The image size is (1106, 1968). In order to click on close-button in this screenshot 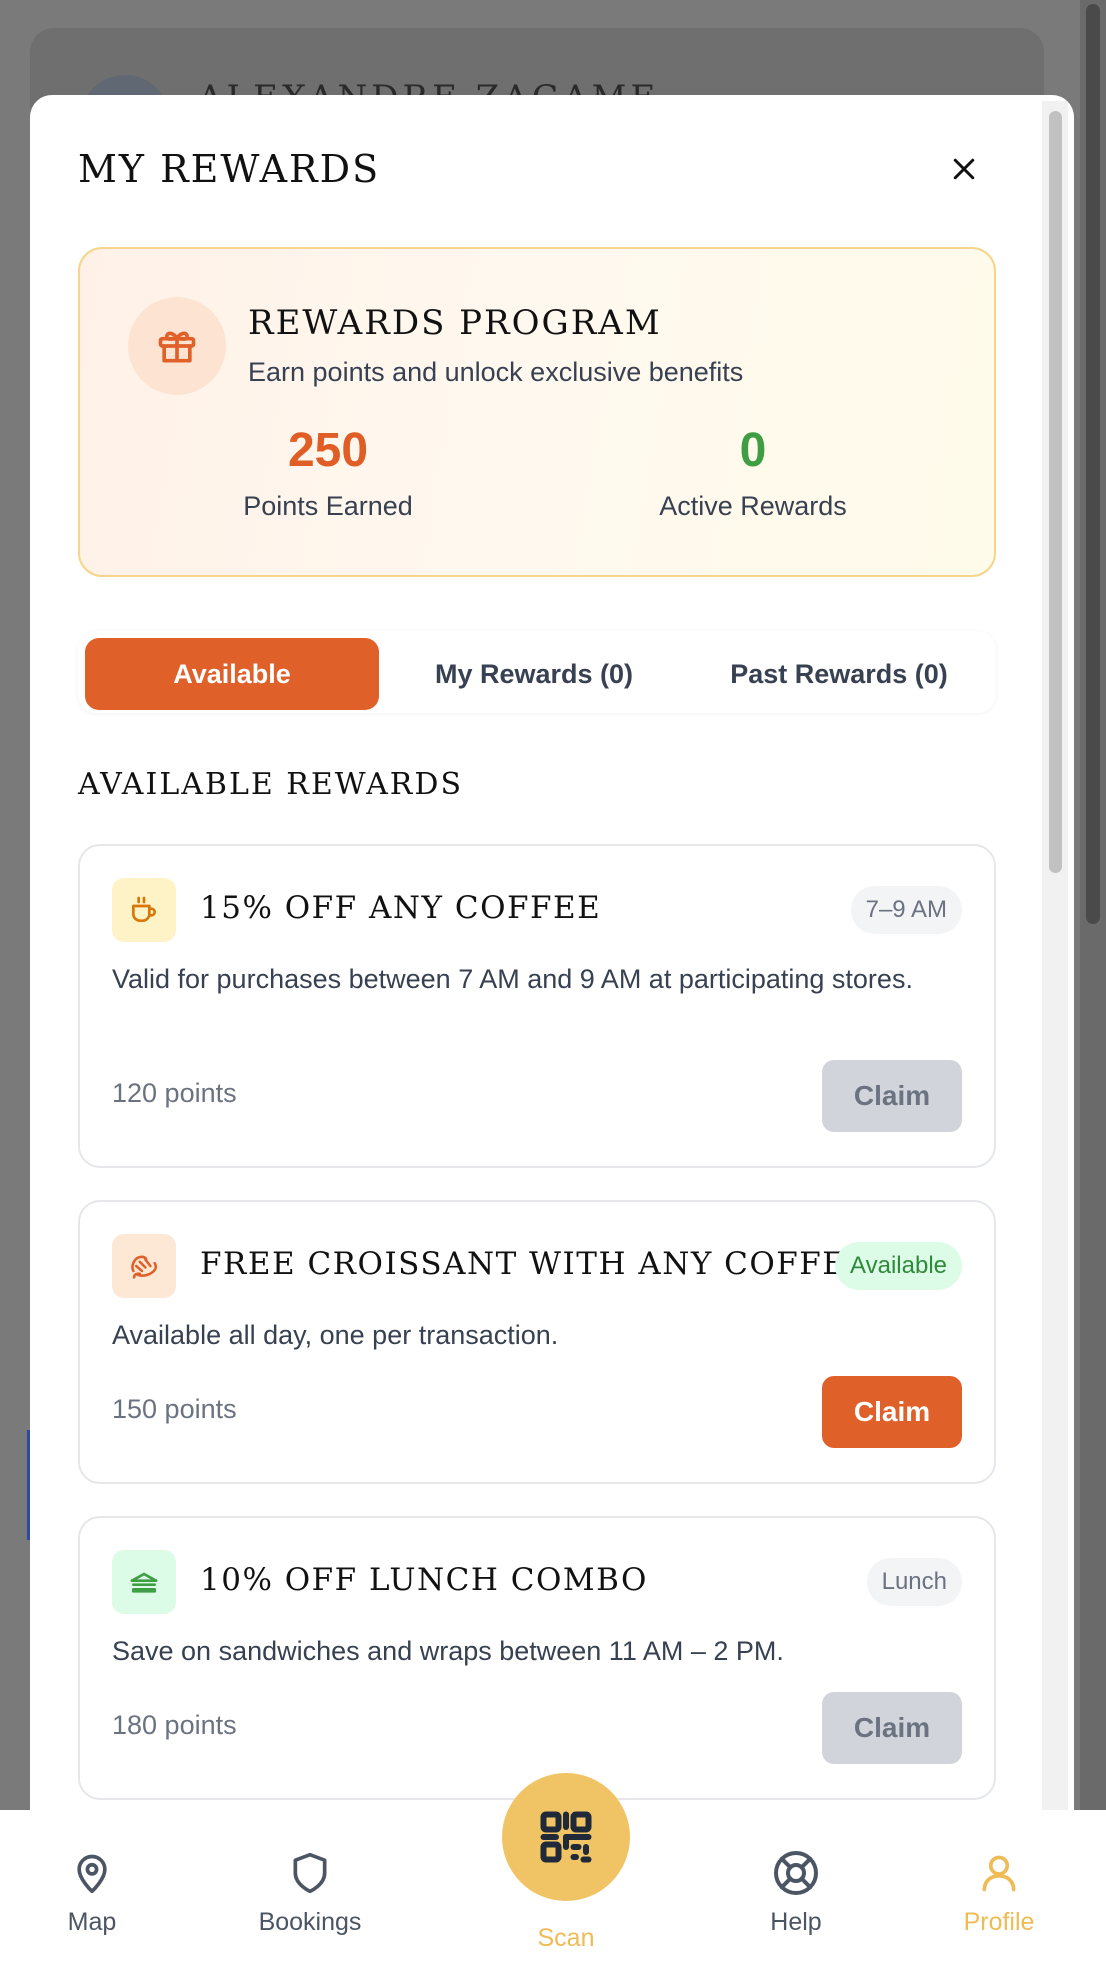, I will do `click(964, 169)`.